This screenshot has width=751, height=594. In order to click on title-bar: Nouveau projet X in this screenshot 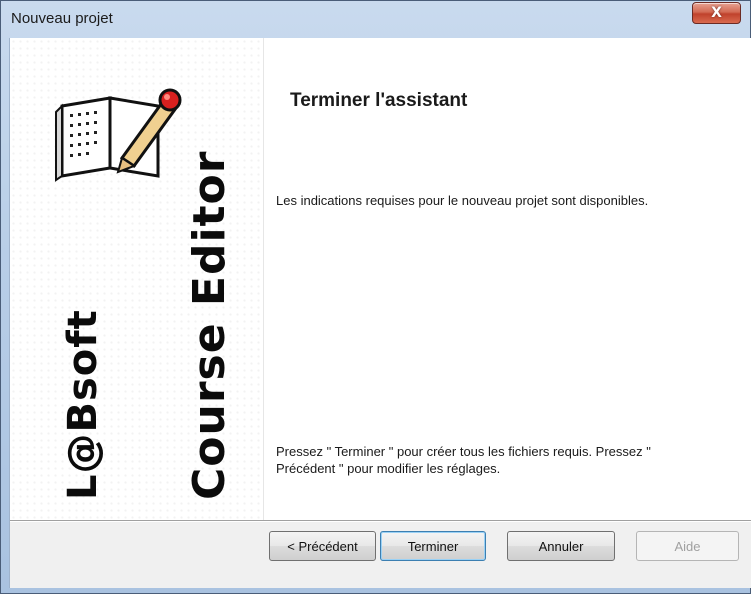, I will do `click(375, 19)`.